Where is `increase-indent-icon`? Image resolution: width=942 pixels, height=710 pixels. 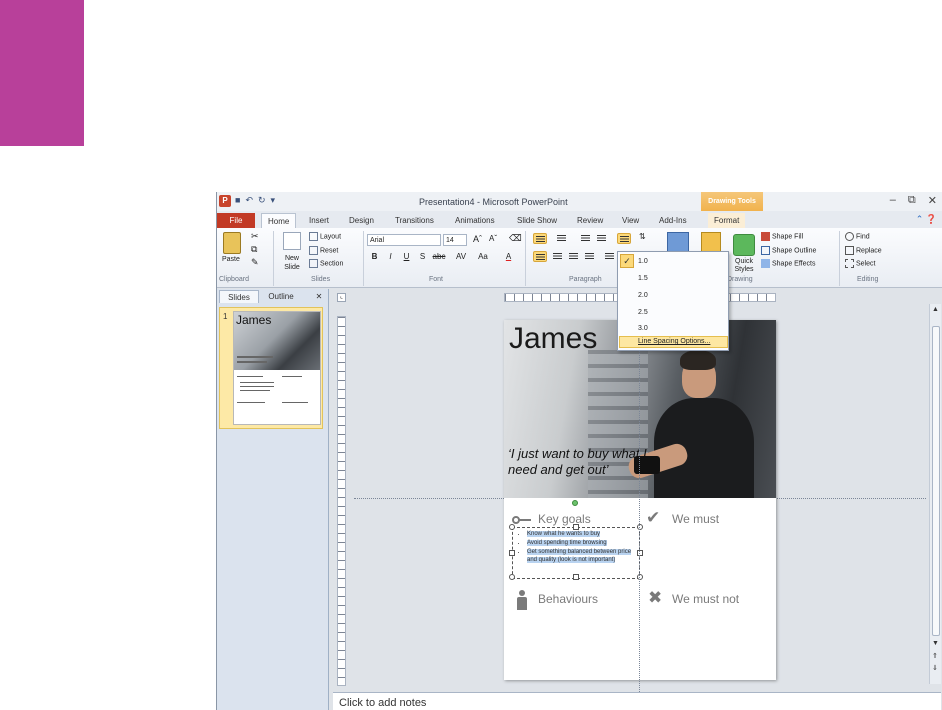 increase-indent-icon is located at coordinates (602, 238).